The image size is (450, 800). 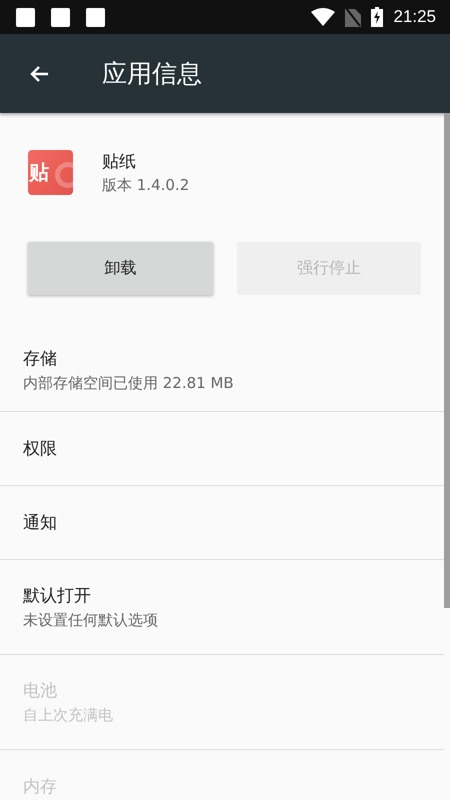 What do you see at coordinates (323, 17) in the screenshot?
I see `wifi-icon` at bounding box center [323, 17].